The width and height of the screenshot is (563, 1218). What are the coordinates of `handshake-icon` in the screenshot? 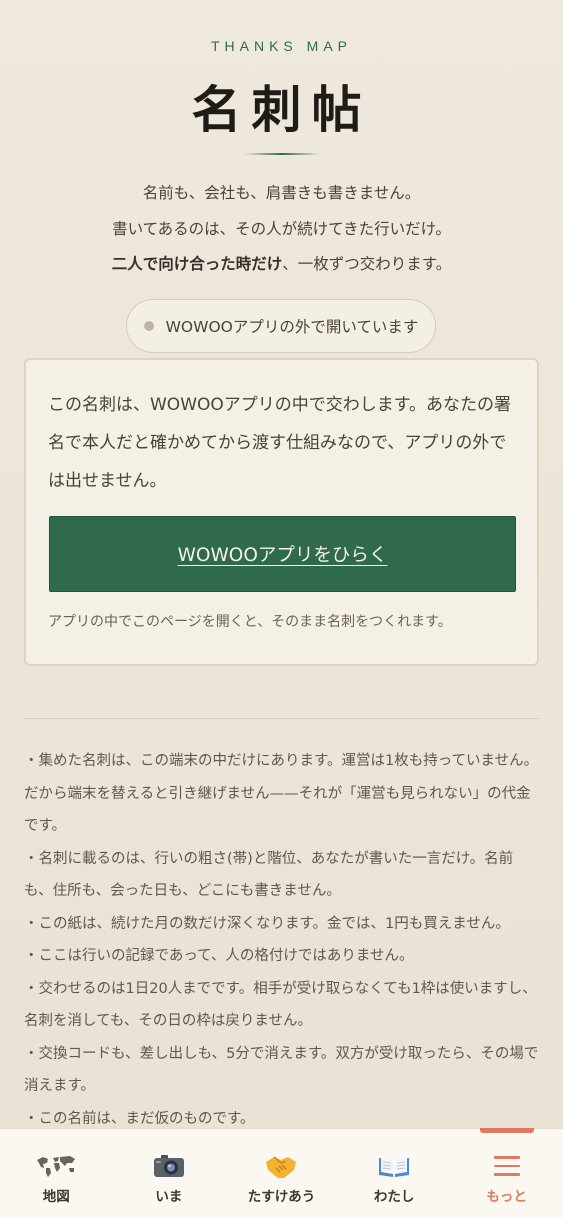 It's located at (281, 1166).